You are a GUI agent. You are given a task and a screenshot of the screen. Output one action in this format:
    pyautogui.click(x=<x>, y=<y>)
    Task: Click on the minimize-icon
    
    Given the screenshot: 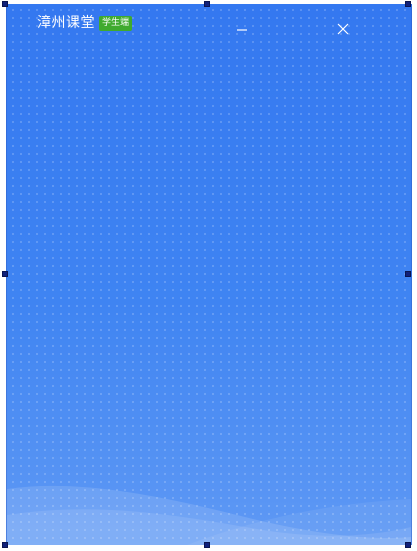 What is the action you would take?
    pyautogui.click(x=242, y=30)
    